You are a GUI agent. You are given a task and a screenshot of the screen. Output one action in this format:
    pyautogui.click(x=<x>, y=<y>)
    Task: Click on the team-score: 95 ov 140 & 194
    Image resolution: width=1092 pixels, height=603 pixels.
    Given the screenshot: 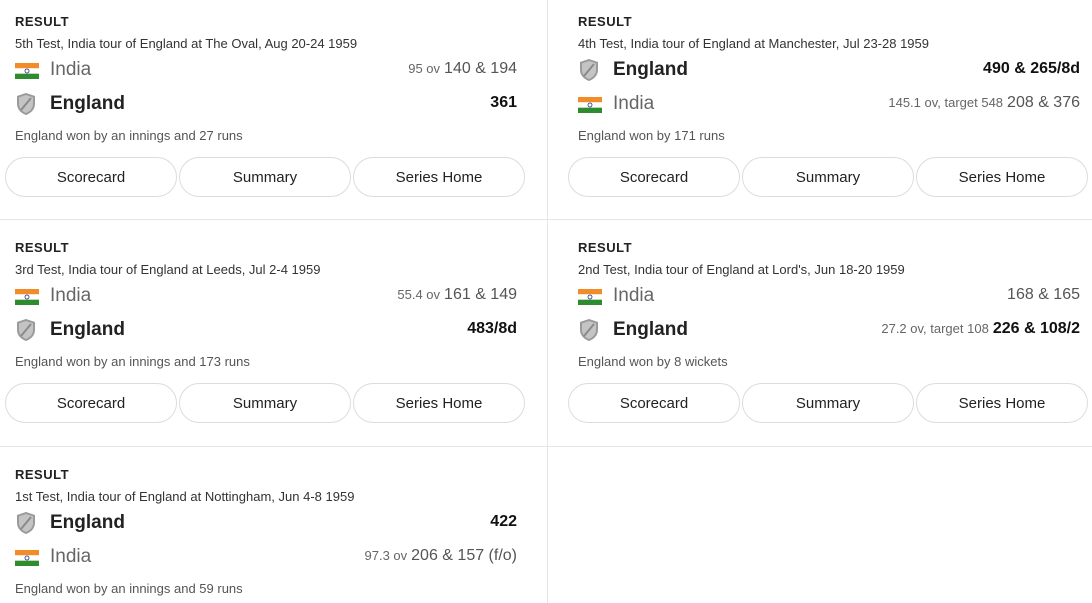 What is the action you would take?
    pyautogui.click(x=462, y=69)
    